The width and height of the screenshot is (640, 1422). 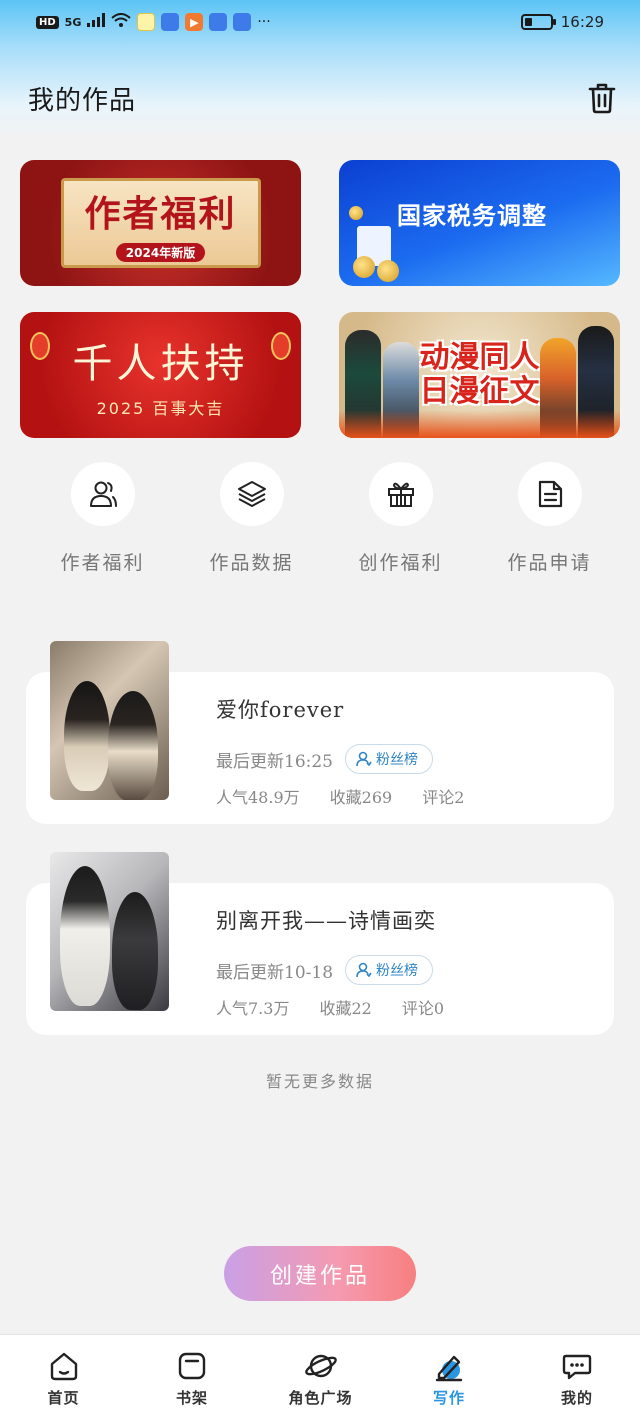 I want to click on users-icon, so click(x=103, y=494).